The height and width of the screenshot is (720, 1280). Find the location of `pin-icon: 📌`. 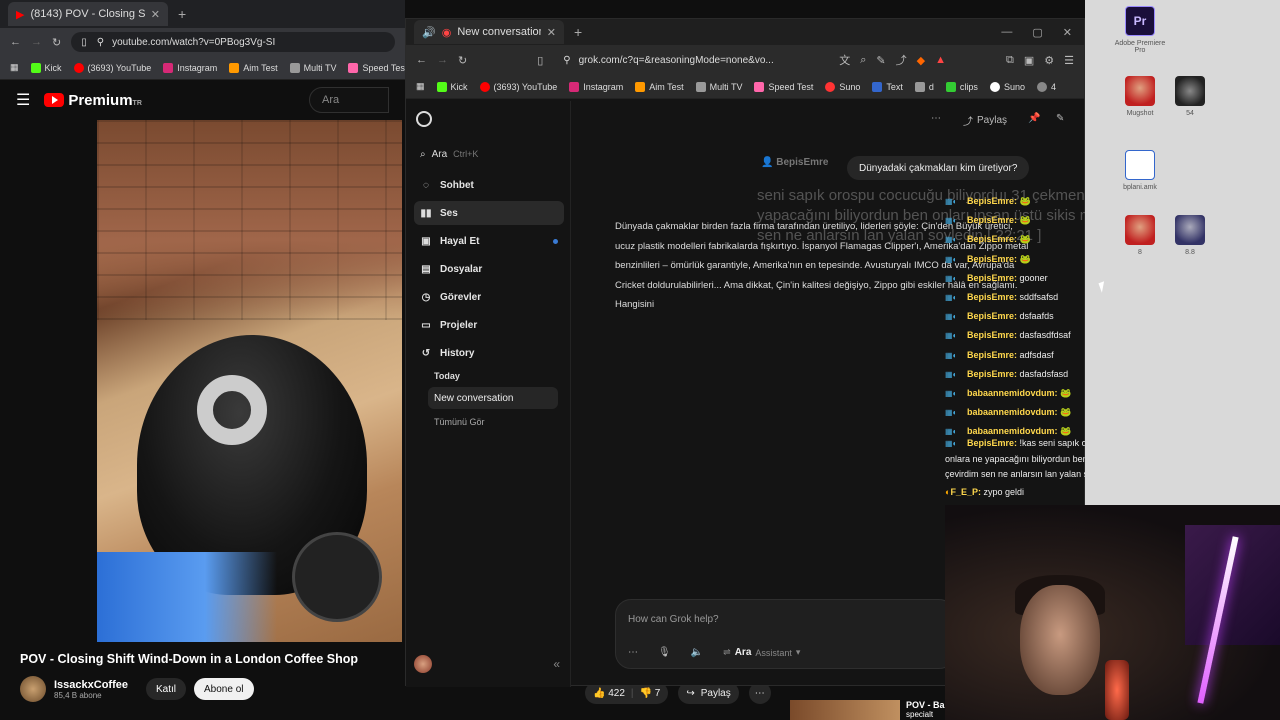

pin-icon: 📌 is located at coordinates (1034, 118).